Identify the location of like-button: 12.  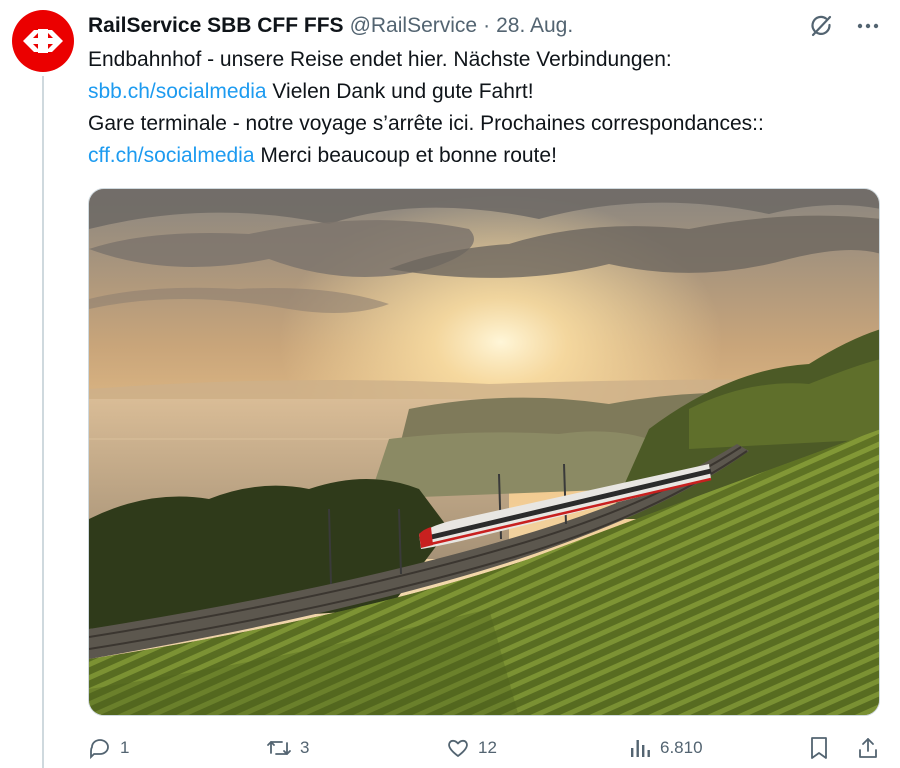
(471, 748).